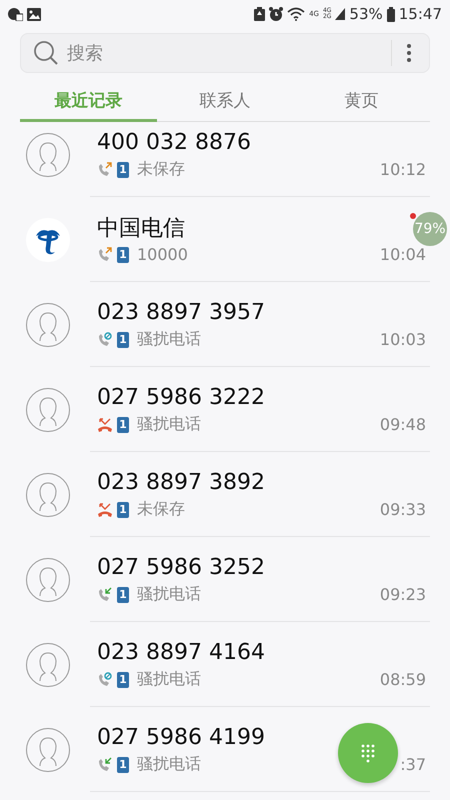  I want to click on call-log-item: 027 5986 3252 1 骚扰电话 09:23, so click(225, 579).